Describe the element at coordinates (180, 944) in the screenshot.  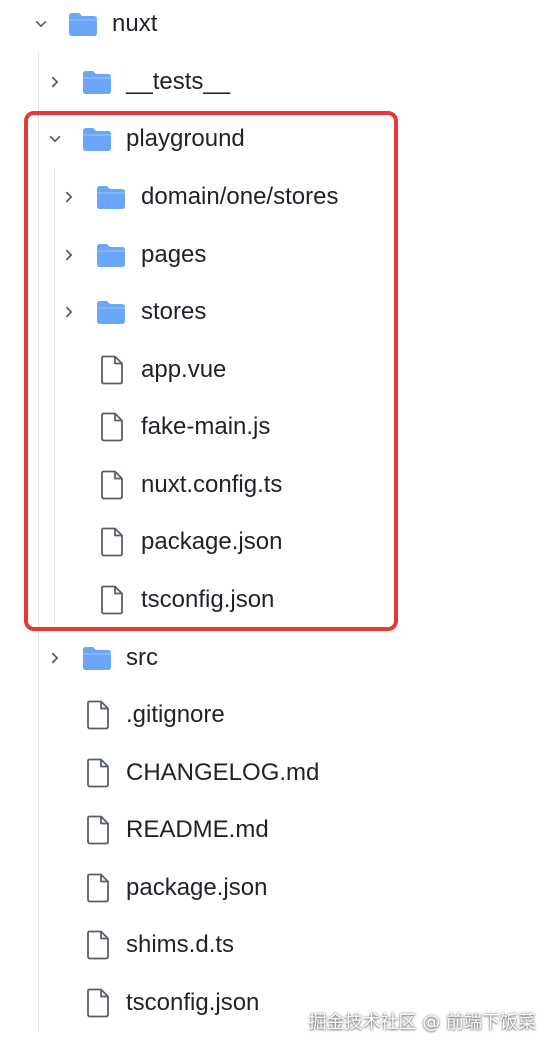
I see `tree-item-label: shims.d.ts` at that location.